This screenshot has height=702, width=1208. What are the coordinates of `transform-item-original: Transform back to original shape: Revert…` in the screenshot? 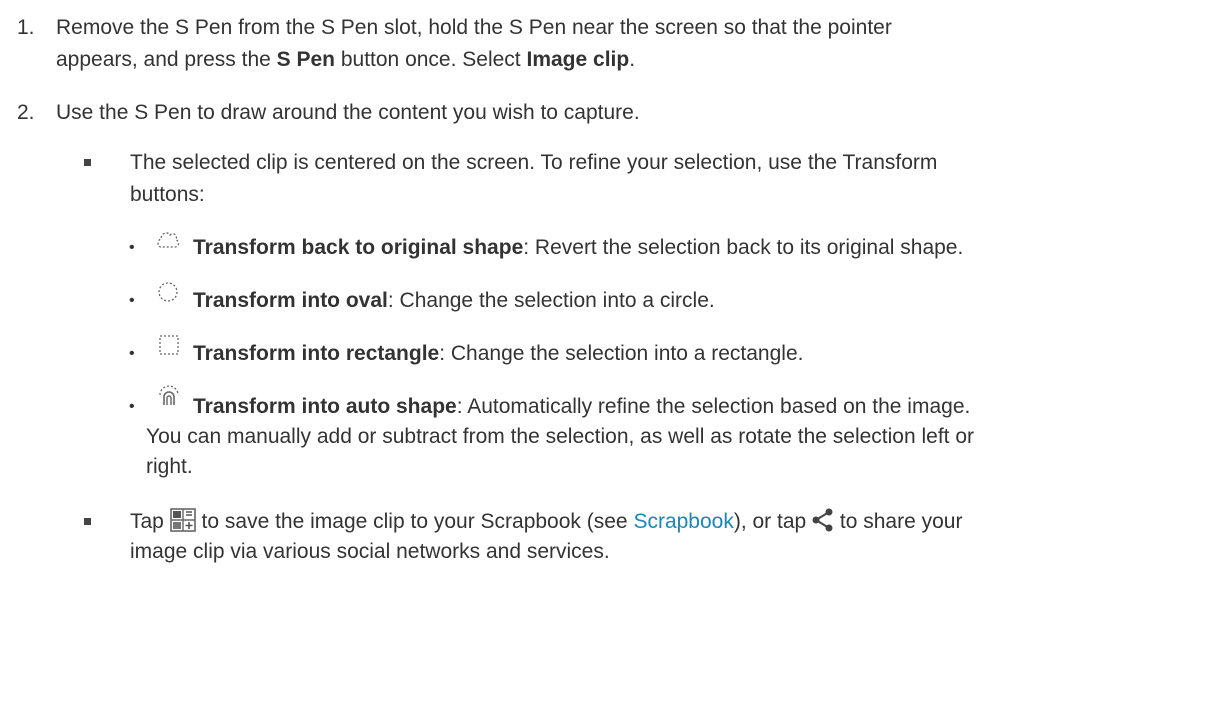 It's located at (578, 247).